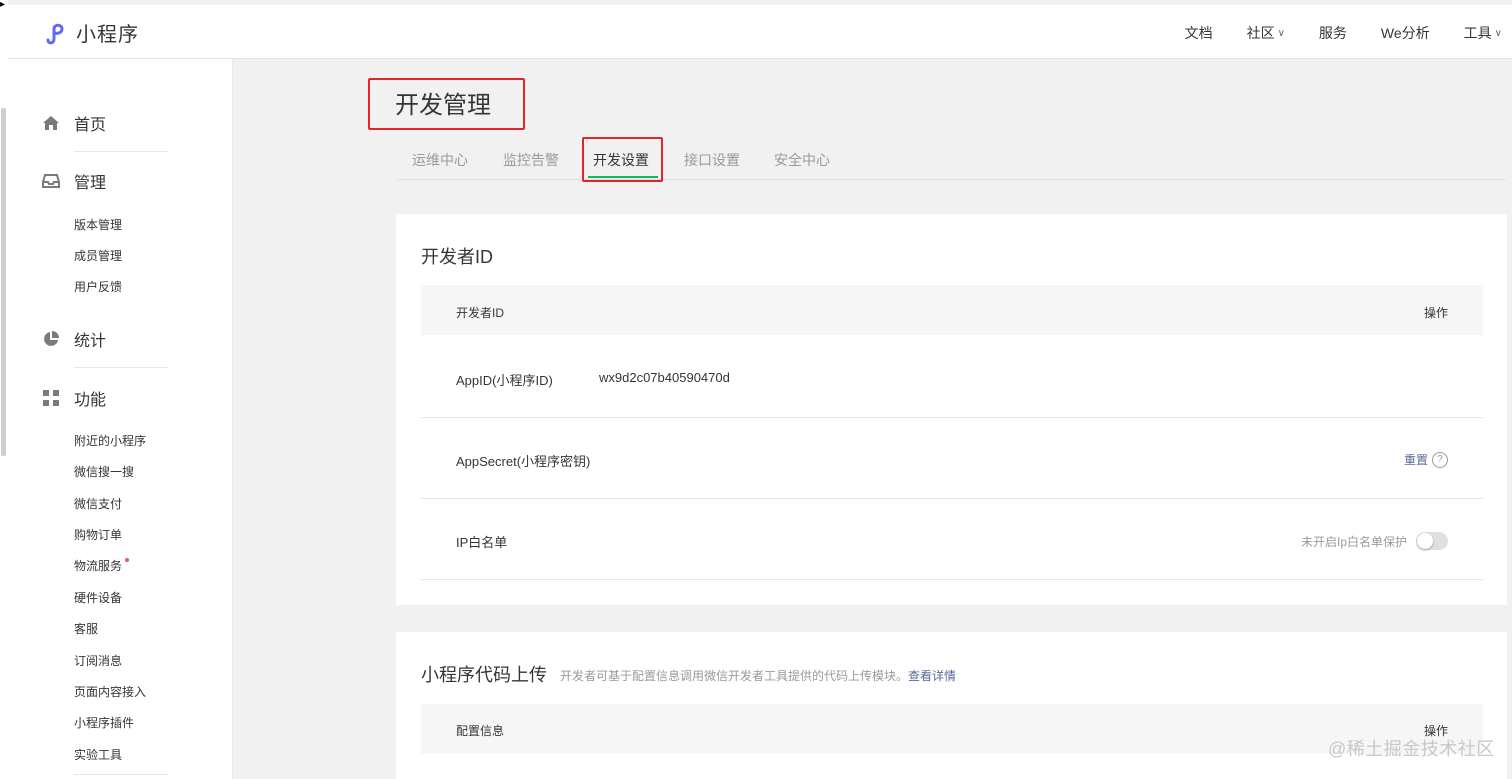 The width and height of the screenshot is (1512, 779). Describe the element at coordinates (98, 503) in the screenshot. I see `sidebar-sub-pay: 微信支付` at that location.